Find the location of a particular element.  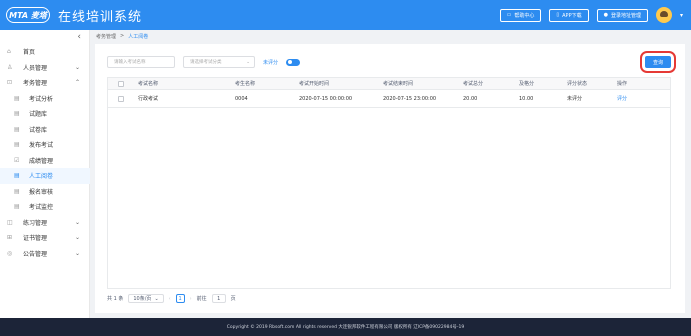

col-exam-name: 考试名称 is located at coordinates (148, 84).